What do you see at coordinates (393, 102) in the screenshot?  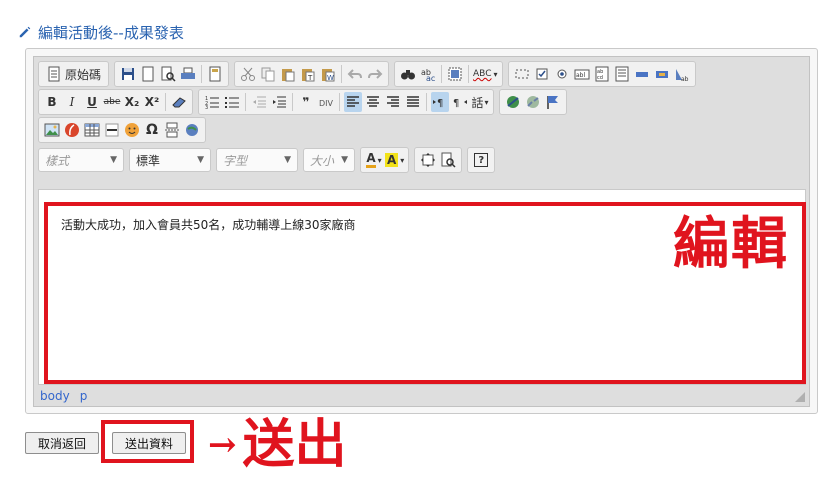 I see `align-right-button` at bounding box center [393, 102].